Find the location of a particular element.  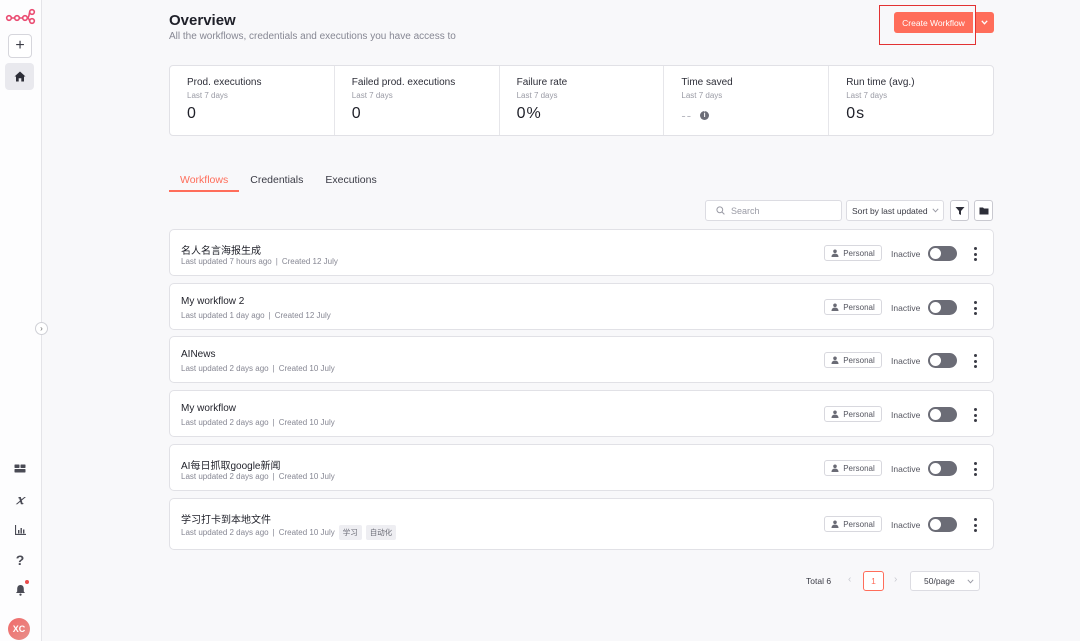

avatar: XC is located at coordinates (19, 629).